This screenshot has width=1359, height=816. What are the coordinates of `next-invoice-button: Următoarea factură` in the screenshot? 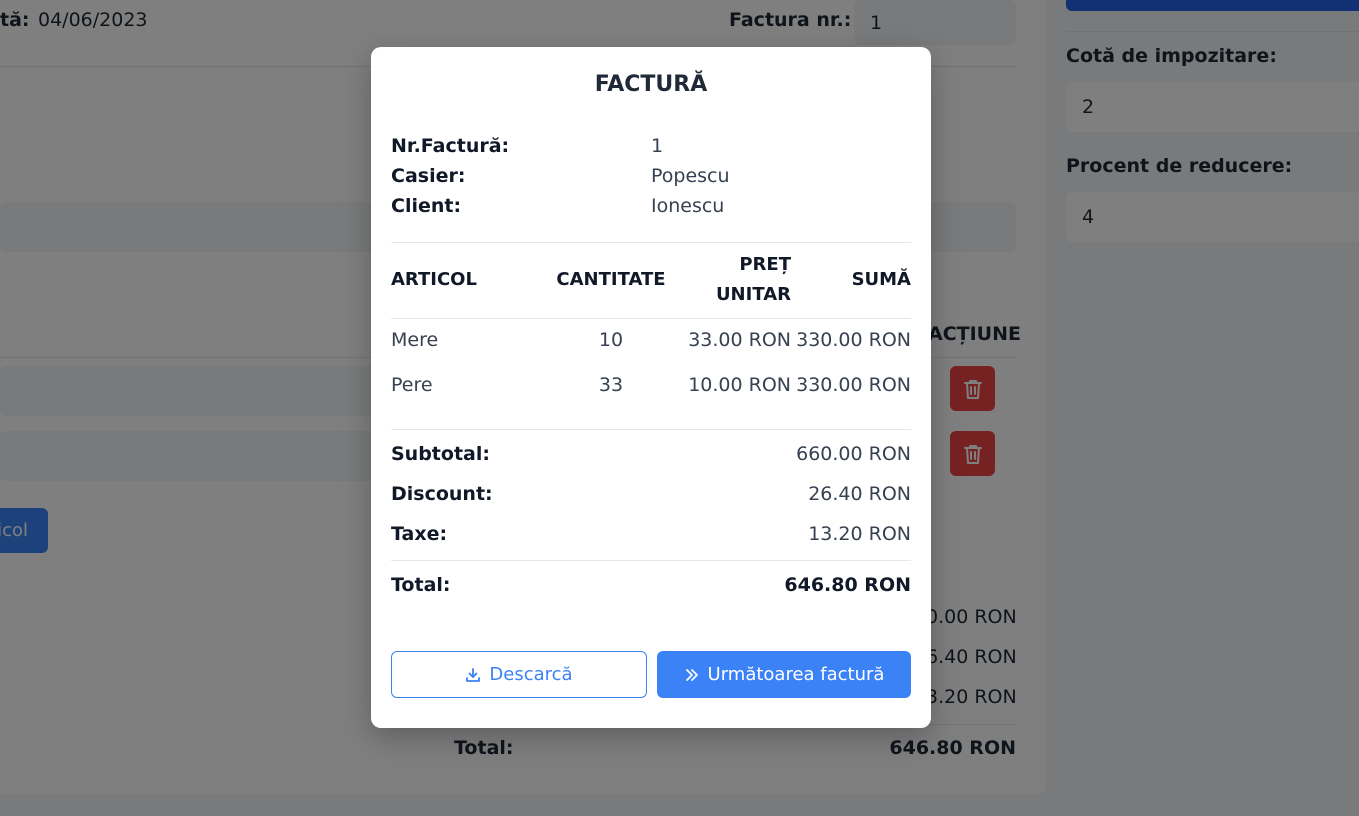 It's located at (784, 674).